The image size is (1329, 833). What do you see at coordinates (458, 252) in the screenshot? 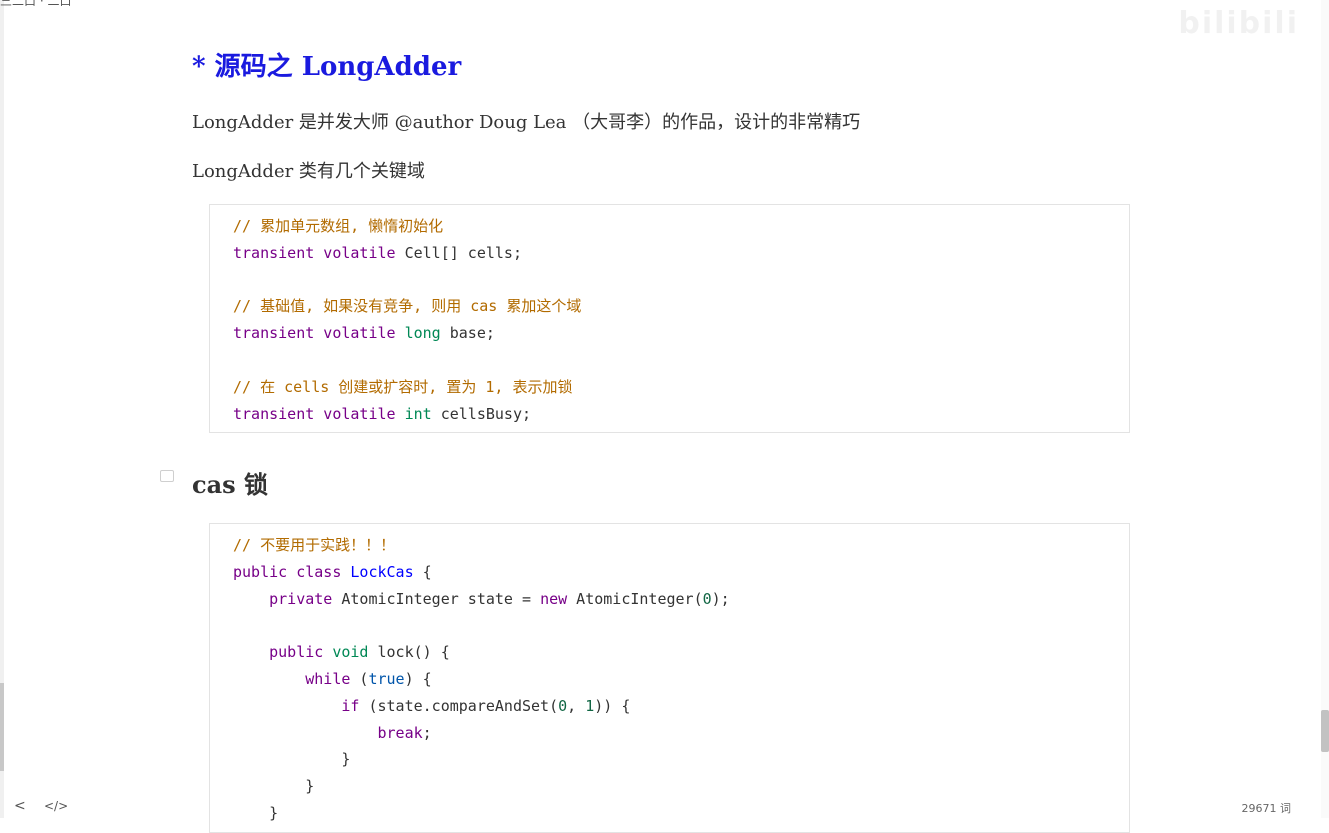
I see `code-text: Cell[] cells;` at bounding box center [458, 252].